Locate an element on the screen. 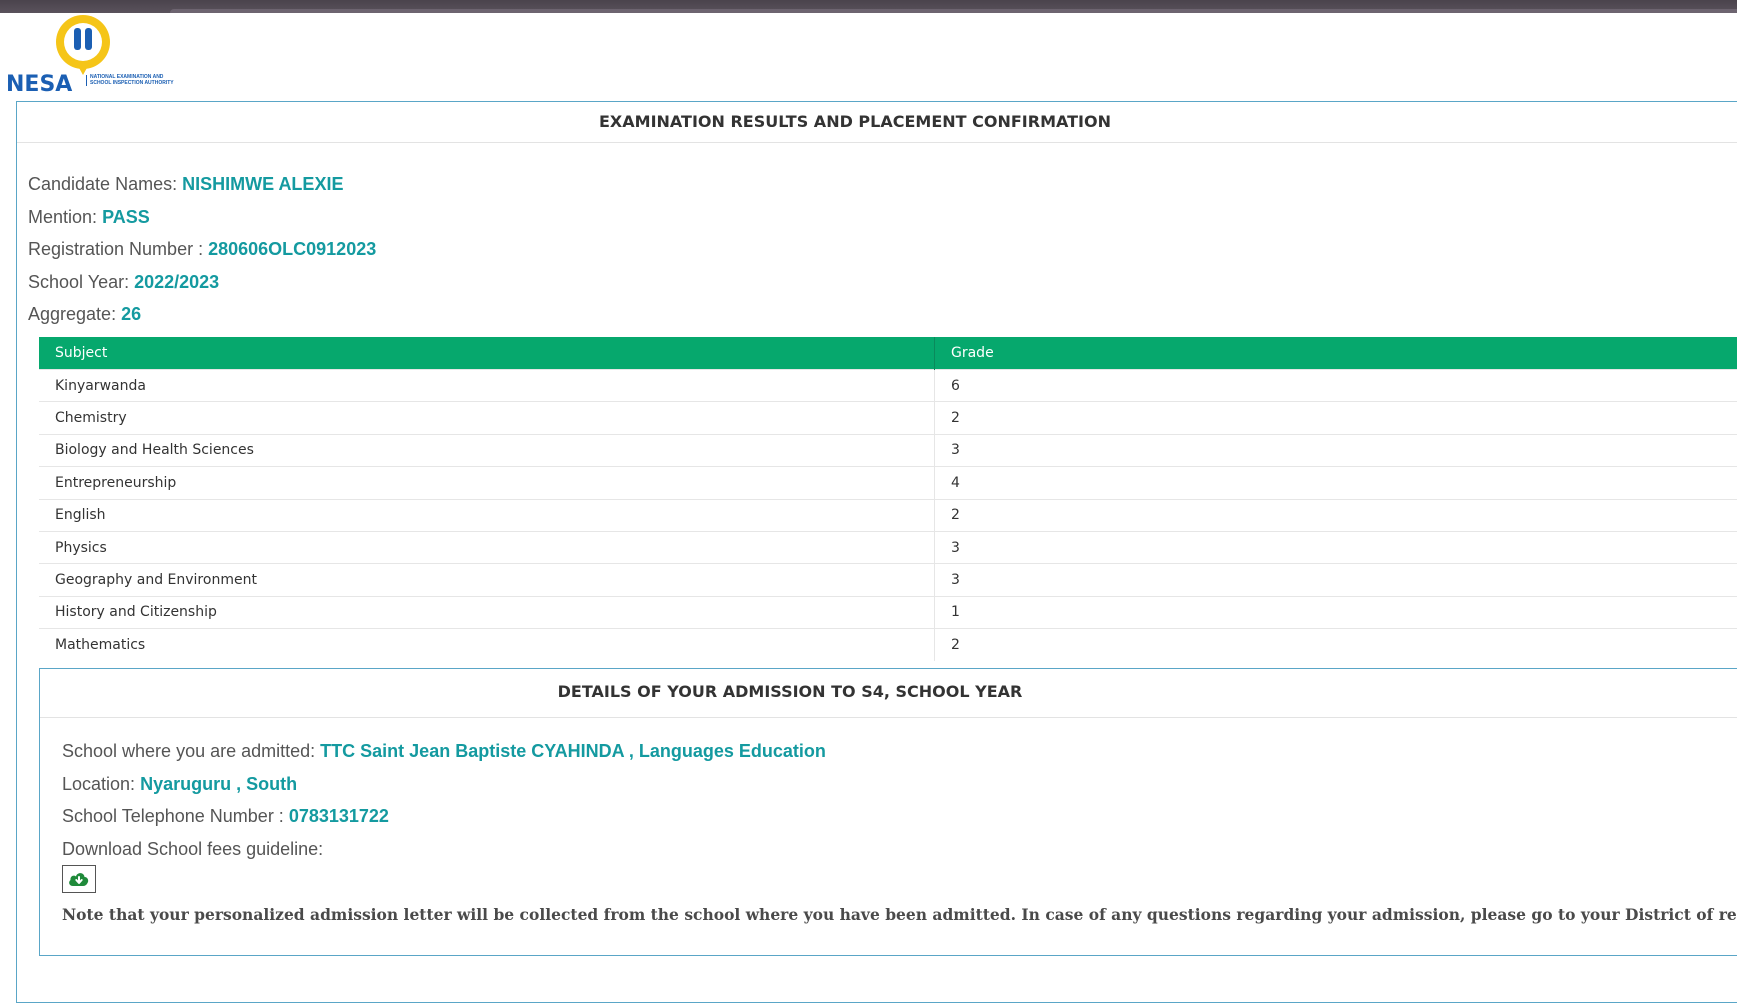 The height and width of the screenshot is (1003, 1737). admitted-school-label: School where you are admitted: is located at coordinates (188, 751).